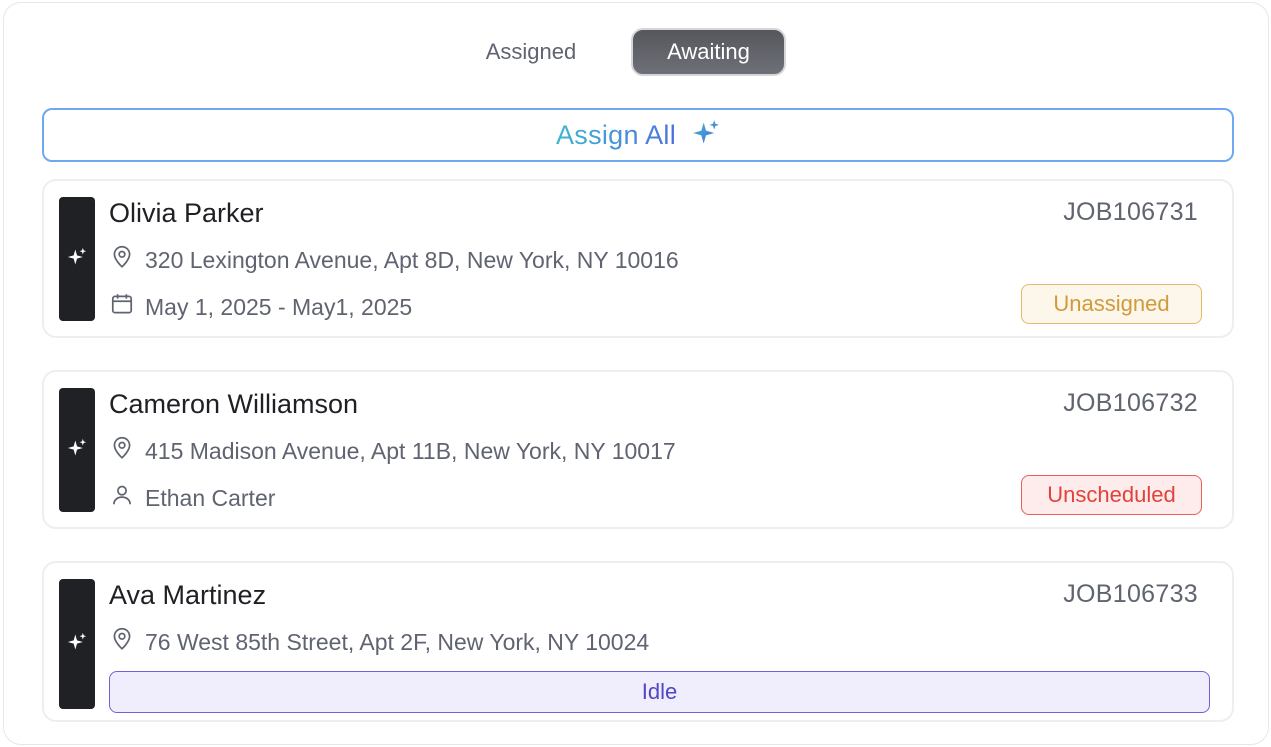 The height and width of the screenshot is (747, 1271). Describe the element at coordinates (188, 595) in the screenshot. I see `customer-name: Ava Martinez` at that location.